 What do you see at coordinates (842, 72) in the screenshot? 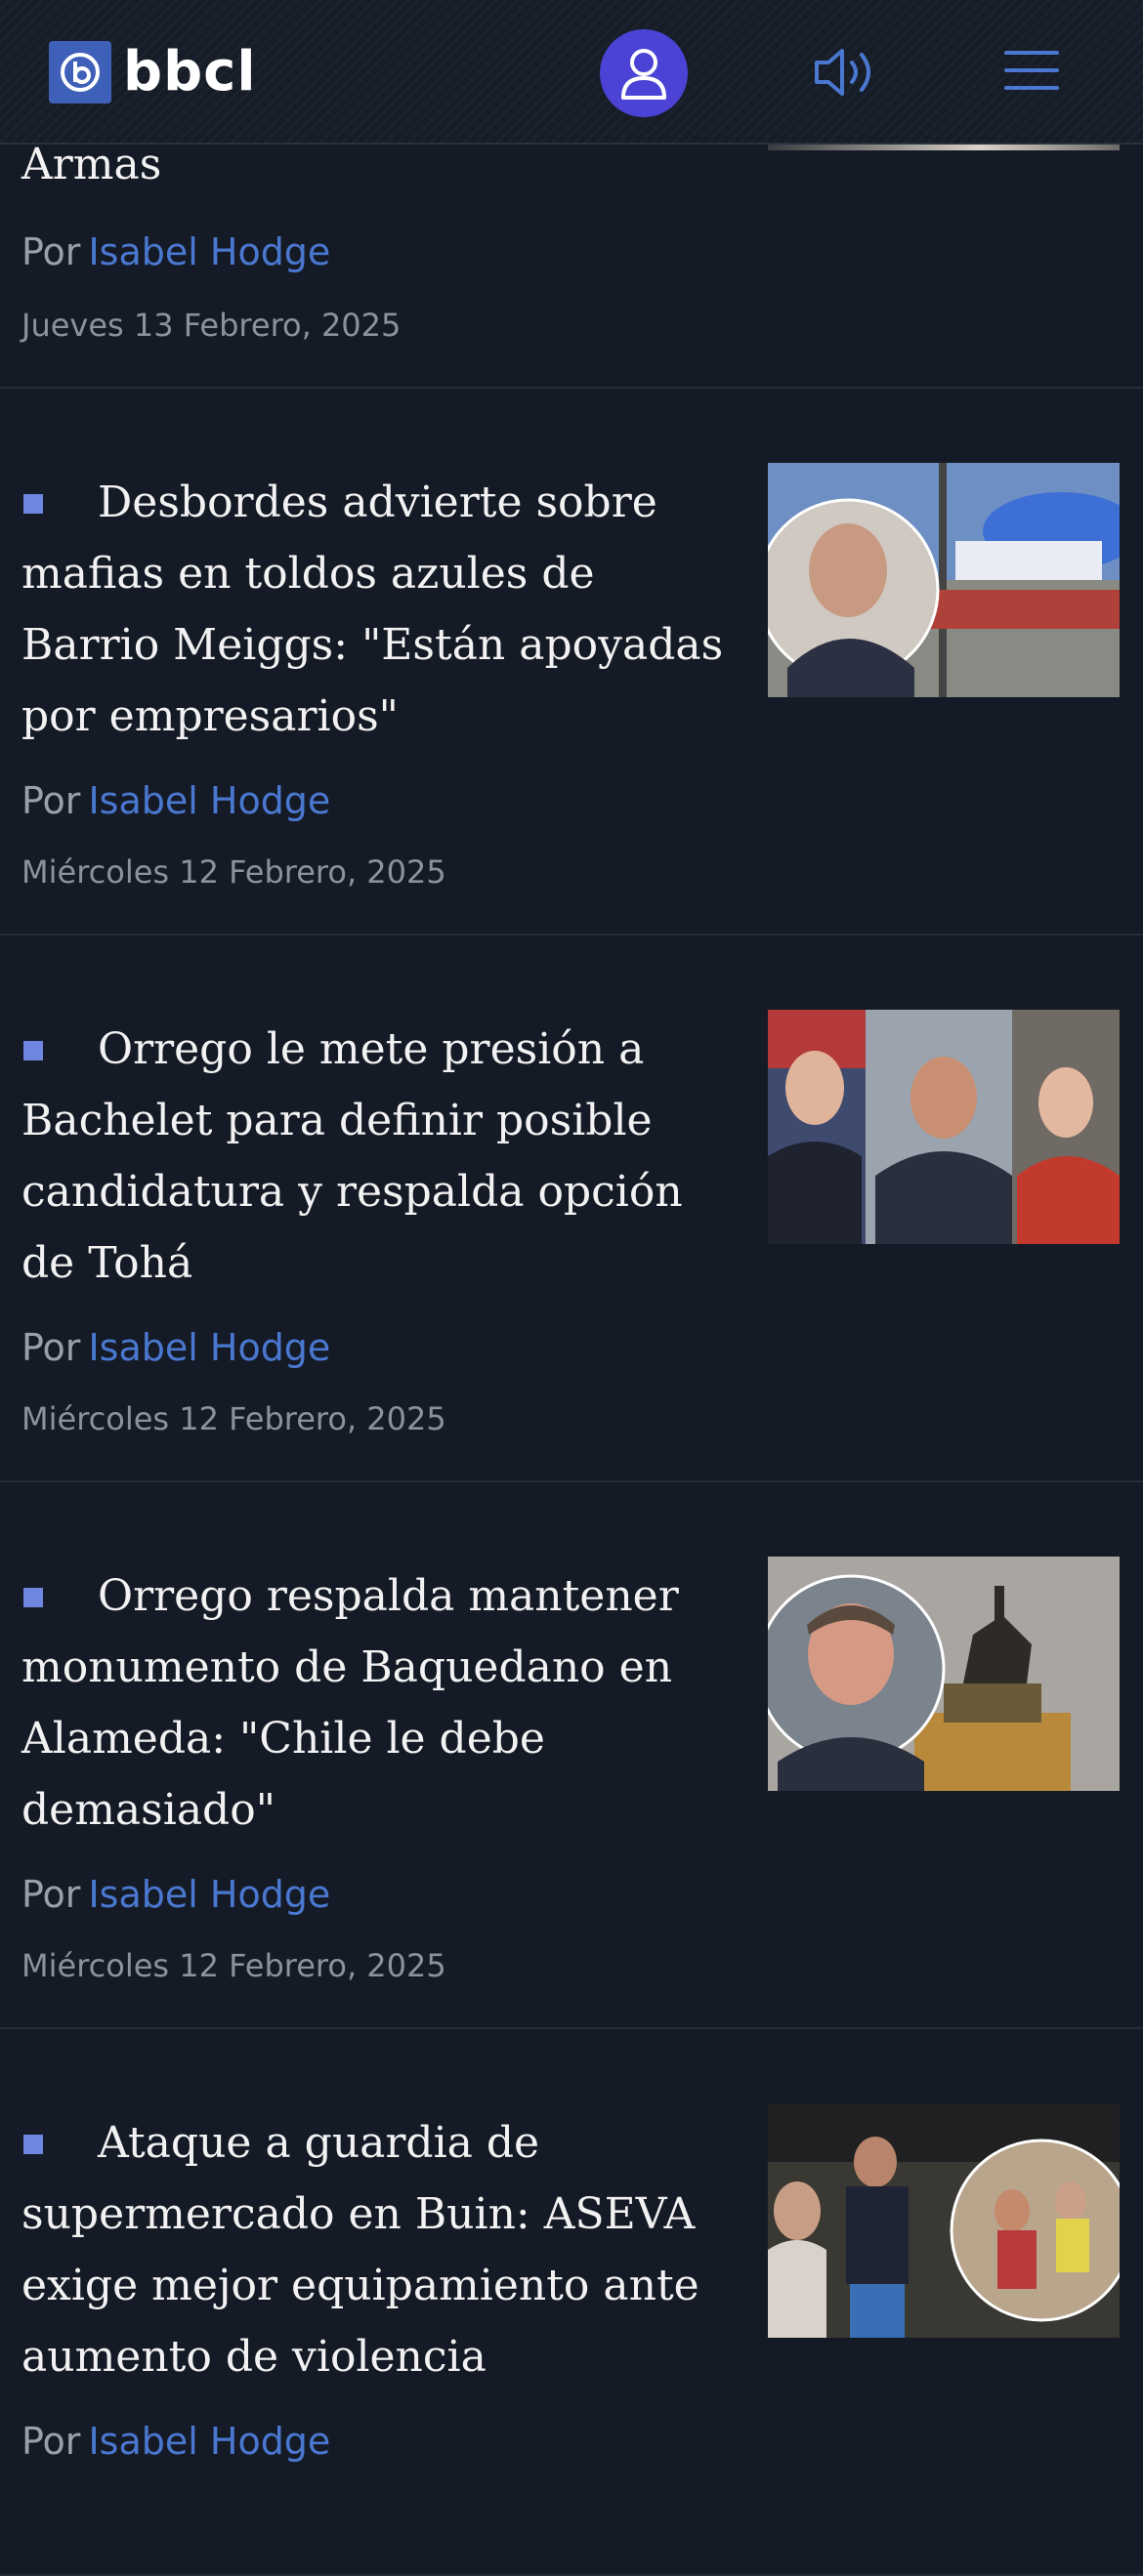
I see `speaker-icon` at bounding box center [842, 72].